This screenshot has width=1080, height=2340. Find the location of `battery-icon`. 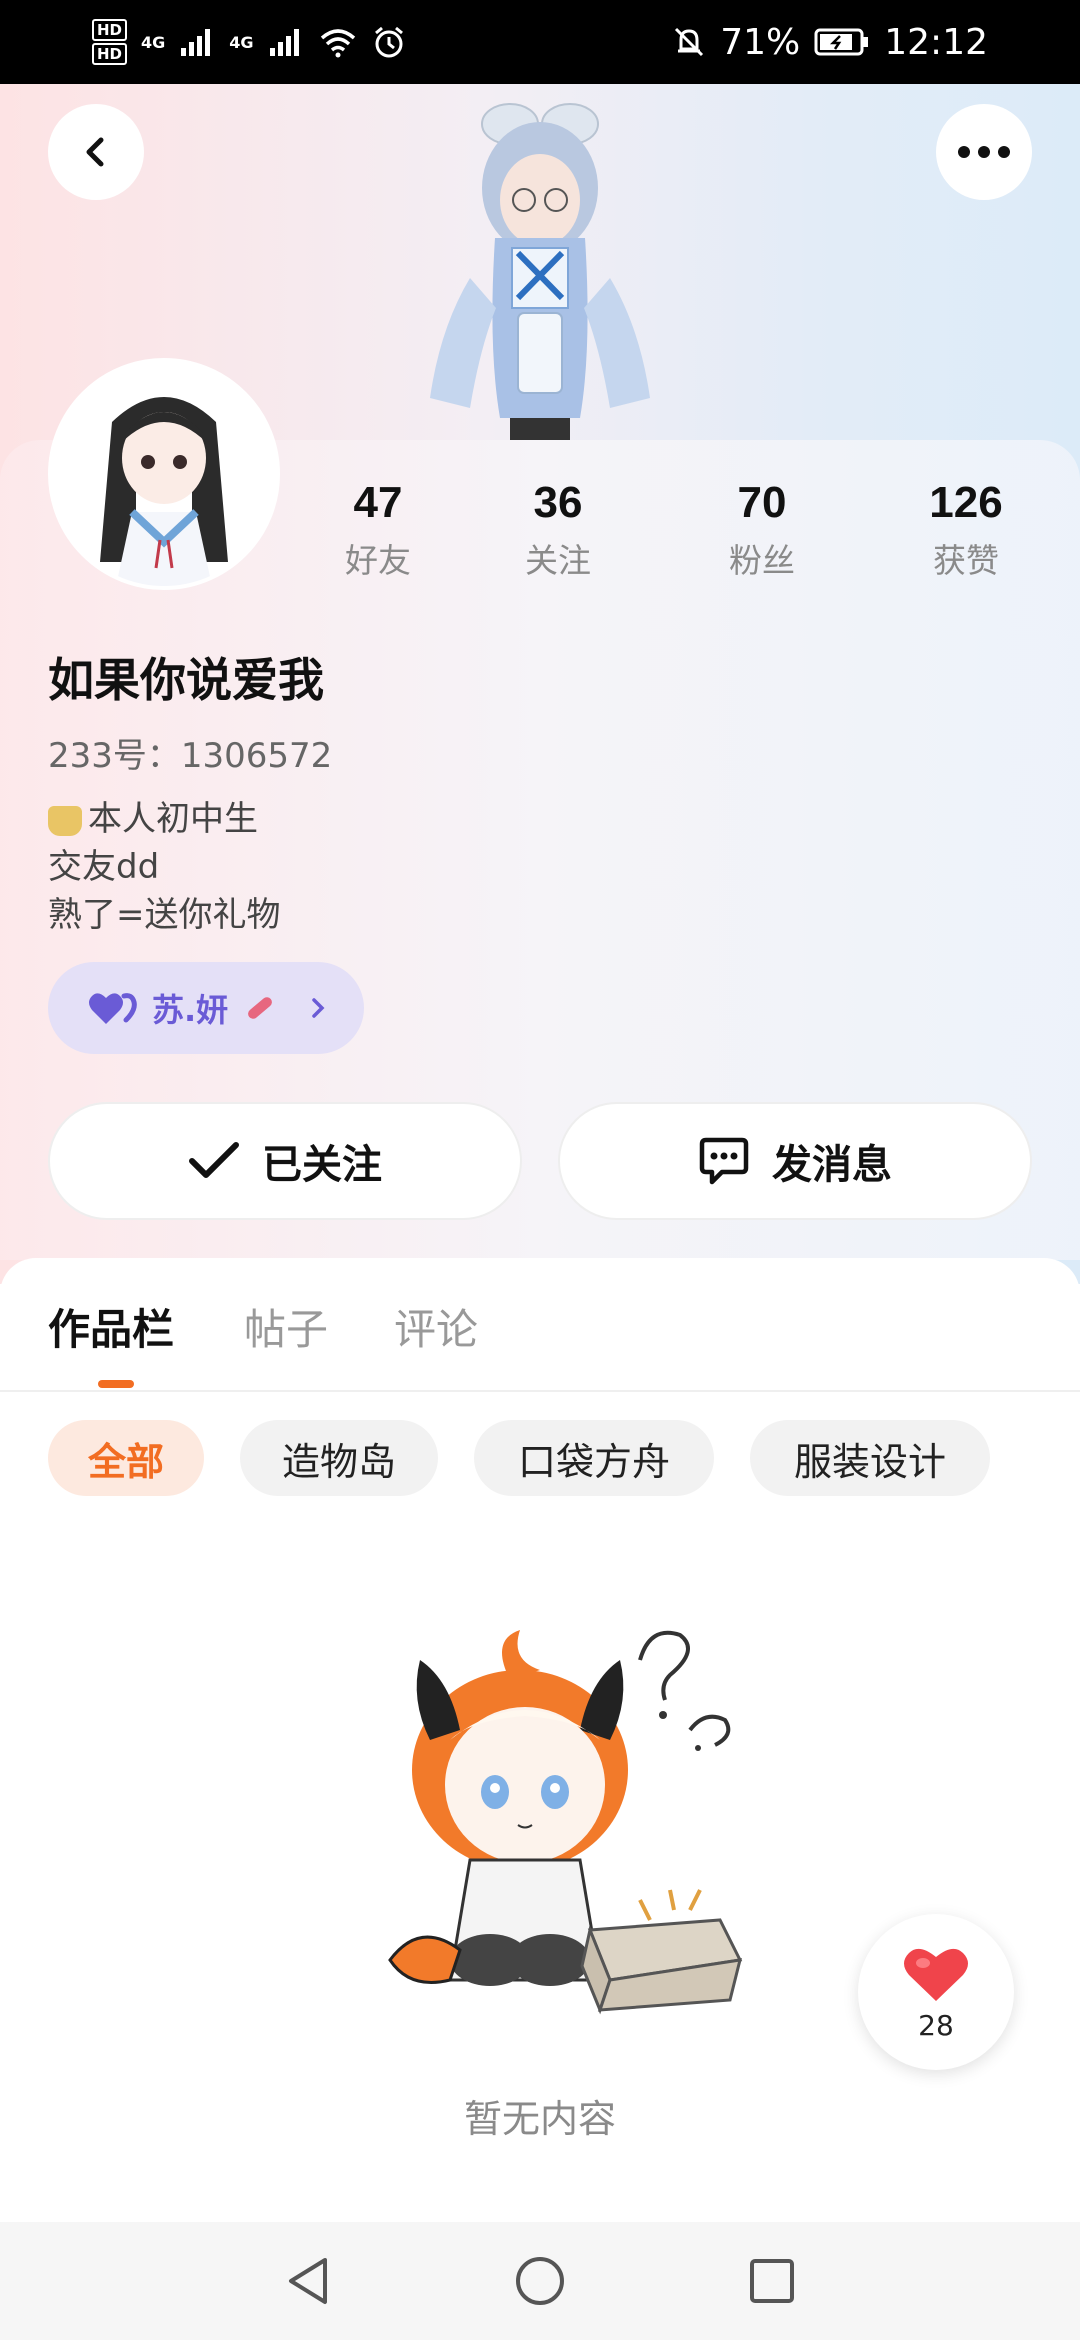

battery-icon is located at coordinates (841, 42).